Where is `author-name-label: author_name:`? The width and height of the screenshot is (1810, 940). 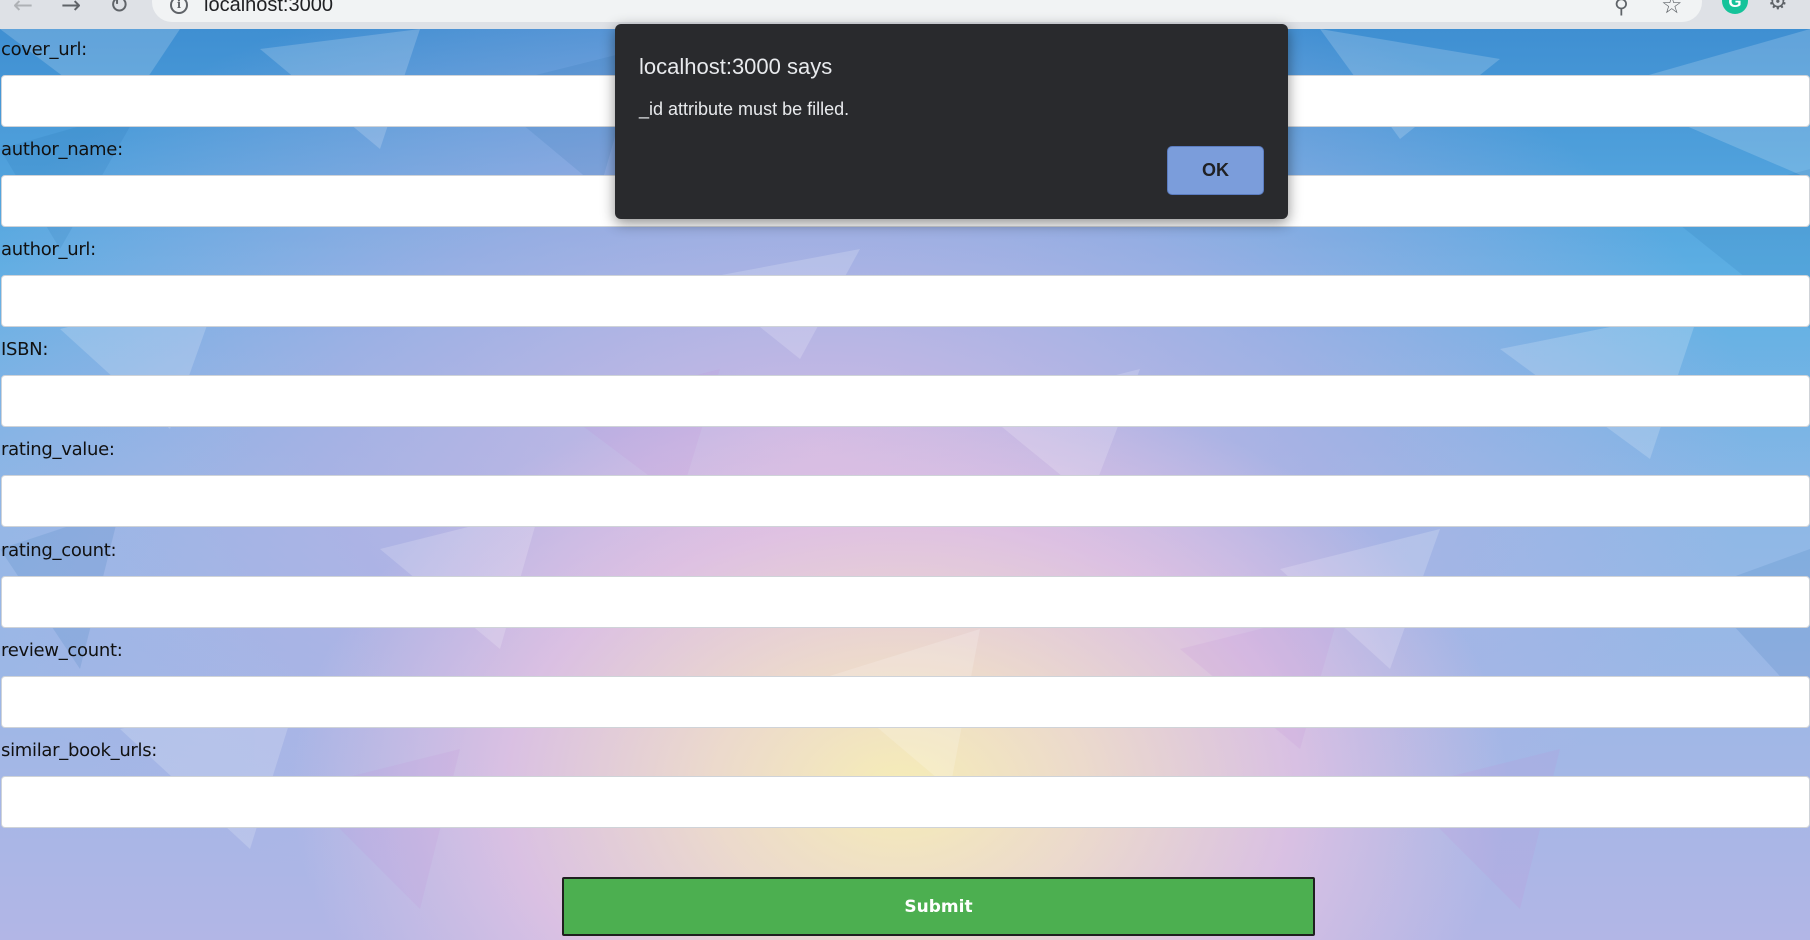 author-name-label: author_name: is located at coordinates (62, 149).